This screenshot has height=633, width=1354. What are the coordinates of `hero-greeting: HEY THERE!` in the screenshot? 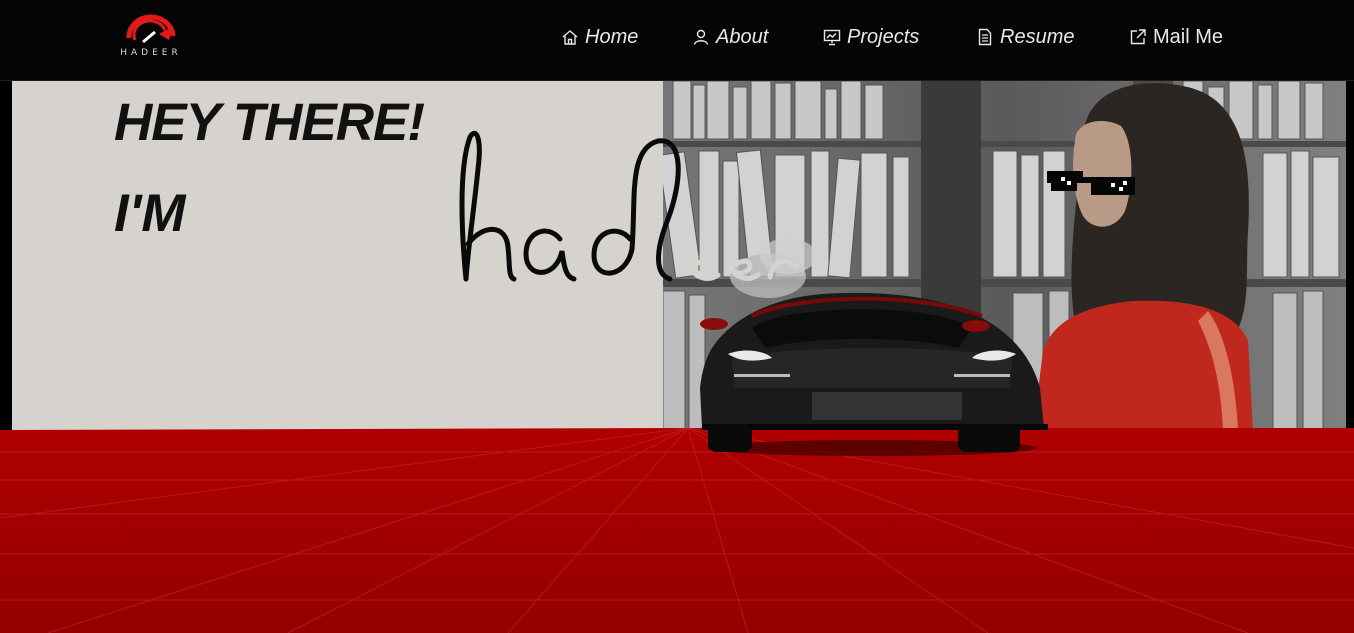 It's located at (269, 122).